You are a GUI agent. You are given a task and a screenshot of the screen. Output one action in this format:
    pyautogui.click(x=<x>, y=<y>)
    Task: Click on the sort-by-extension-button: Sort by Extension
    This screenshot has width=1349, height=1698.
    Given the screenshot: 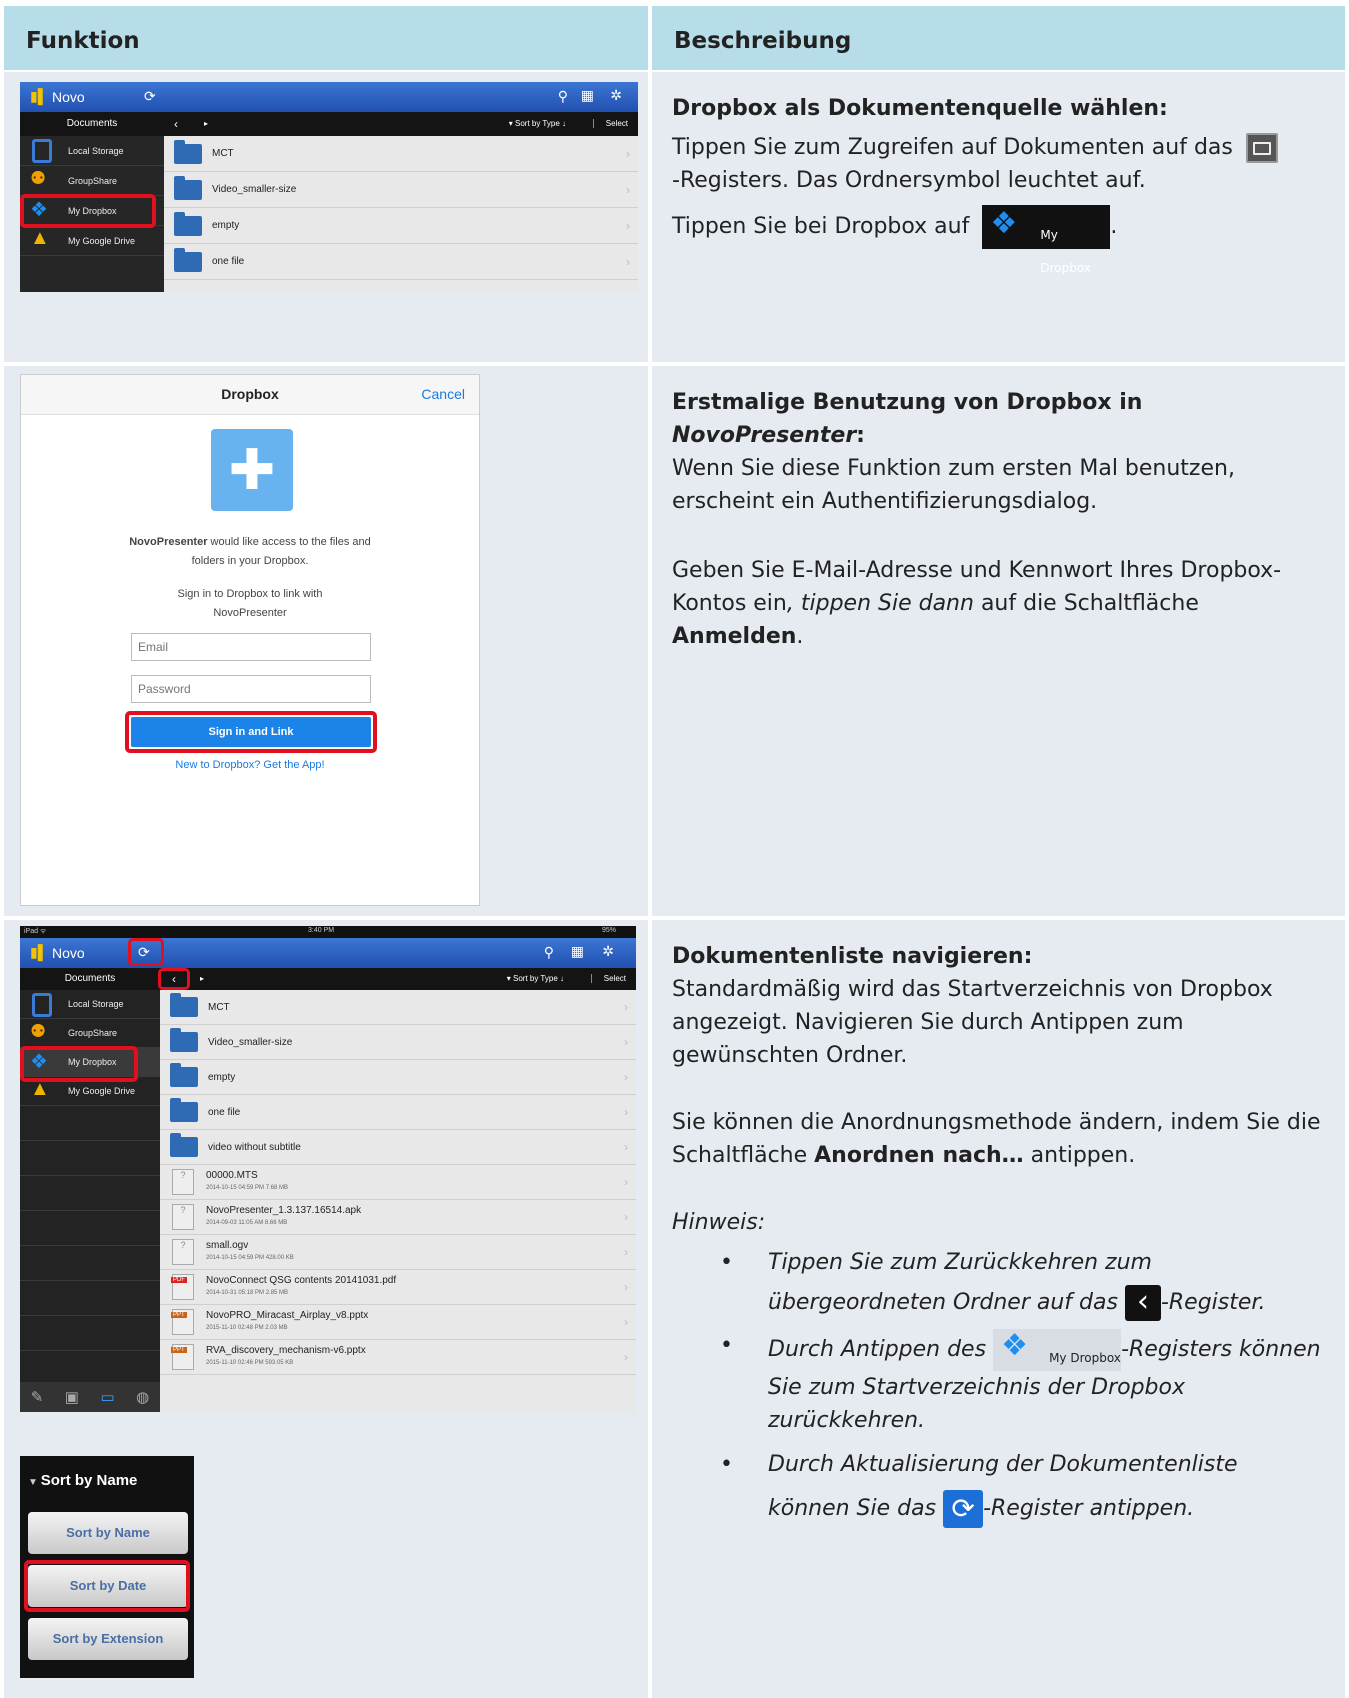 What is the action you would take?
    pyautogui.click(x=108, y=1639)
    